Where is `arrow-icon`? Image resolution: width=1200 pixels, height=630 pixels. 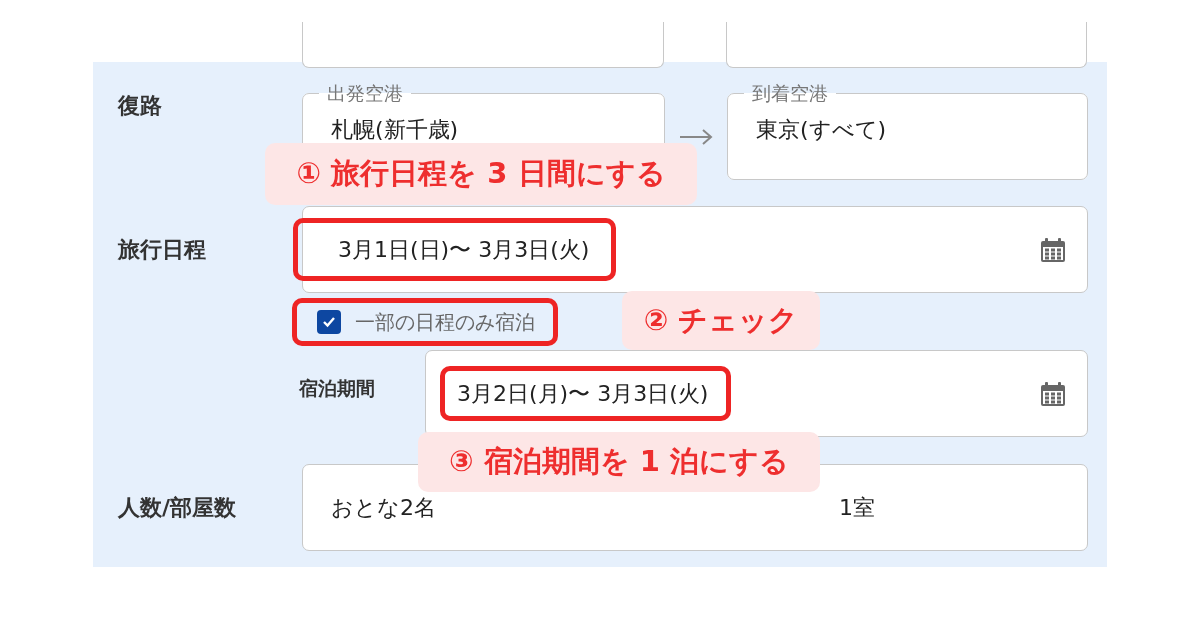
arrow-icon is located at coordinates (696, 136).